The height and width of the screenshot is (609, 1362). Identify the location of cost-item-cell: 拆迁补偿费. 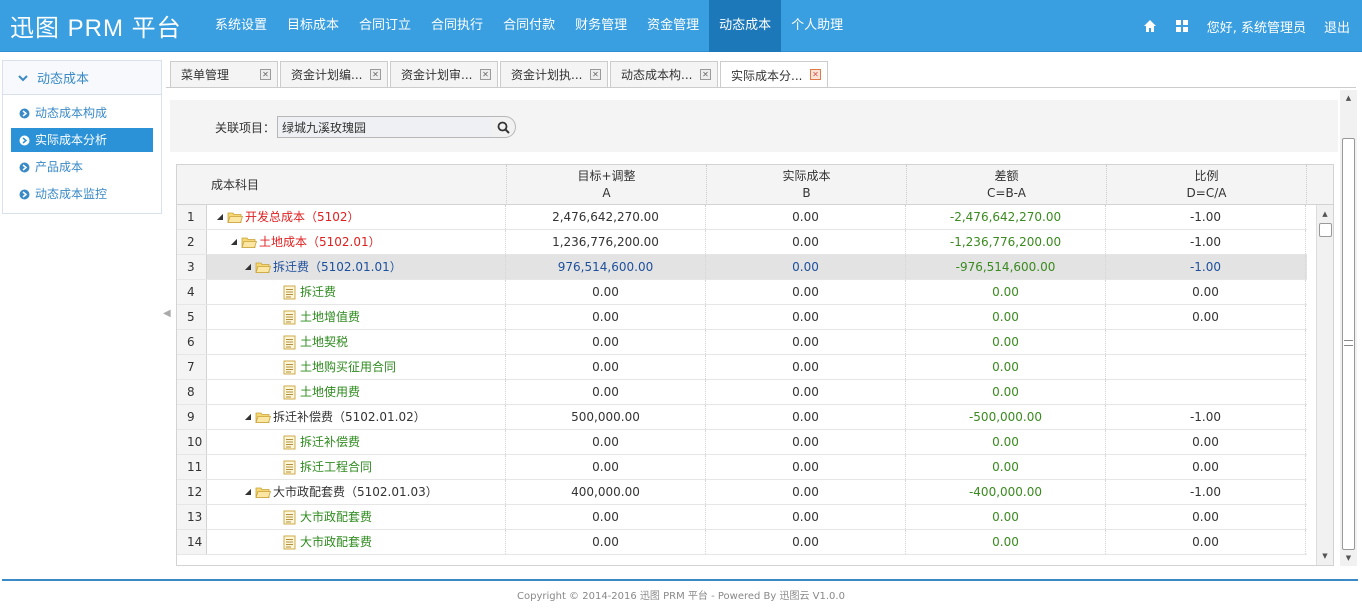
(356, 442).